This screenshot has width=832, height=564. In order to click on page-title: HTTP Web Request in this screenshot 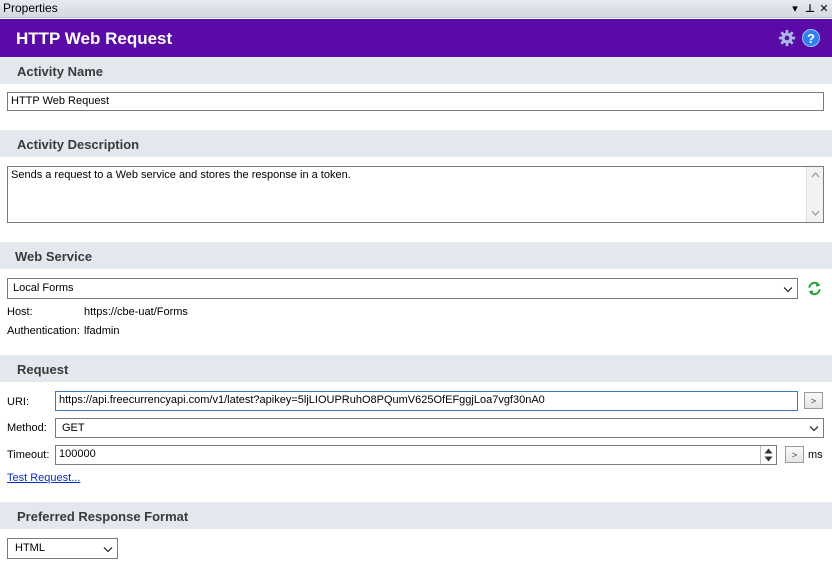, I will do `click(94, 38)`.